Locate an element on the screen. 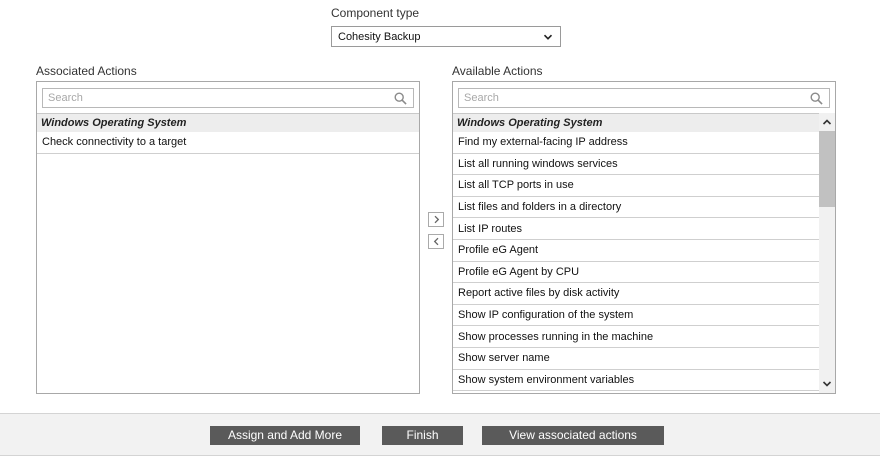 The width and height of the screenshot is (880, 465). associated-actions-title: Associated Actions is located at coordinates (86, 71).